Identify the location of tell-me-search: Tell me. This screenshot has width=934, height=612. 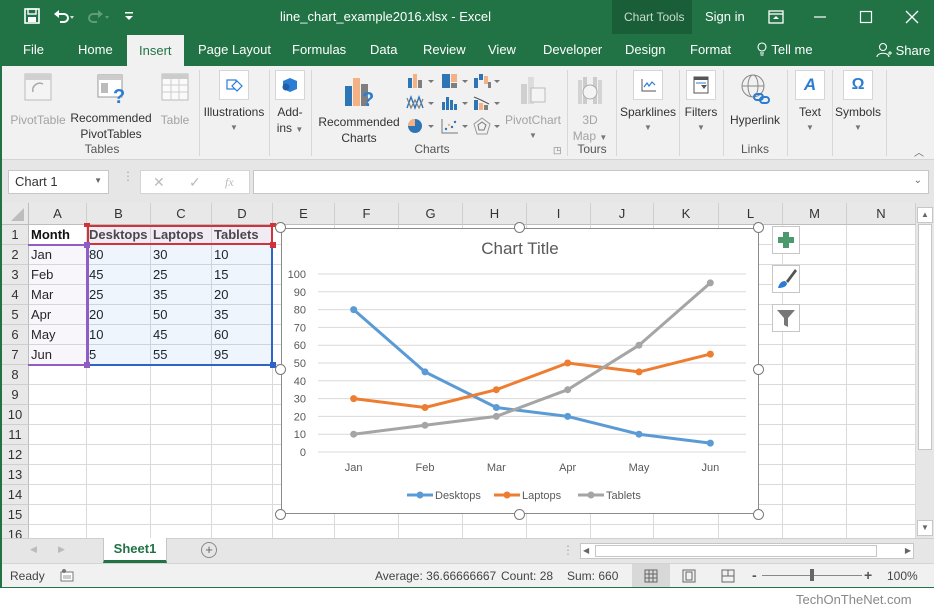
(784, 49).